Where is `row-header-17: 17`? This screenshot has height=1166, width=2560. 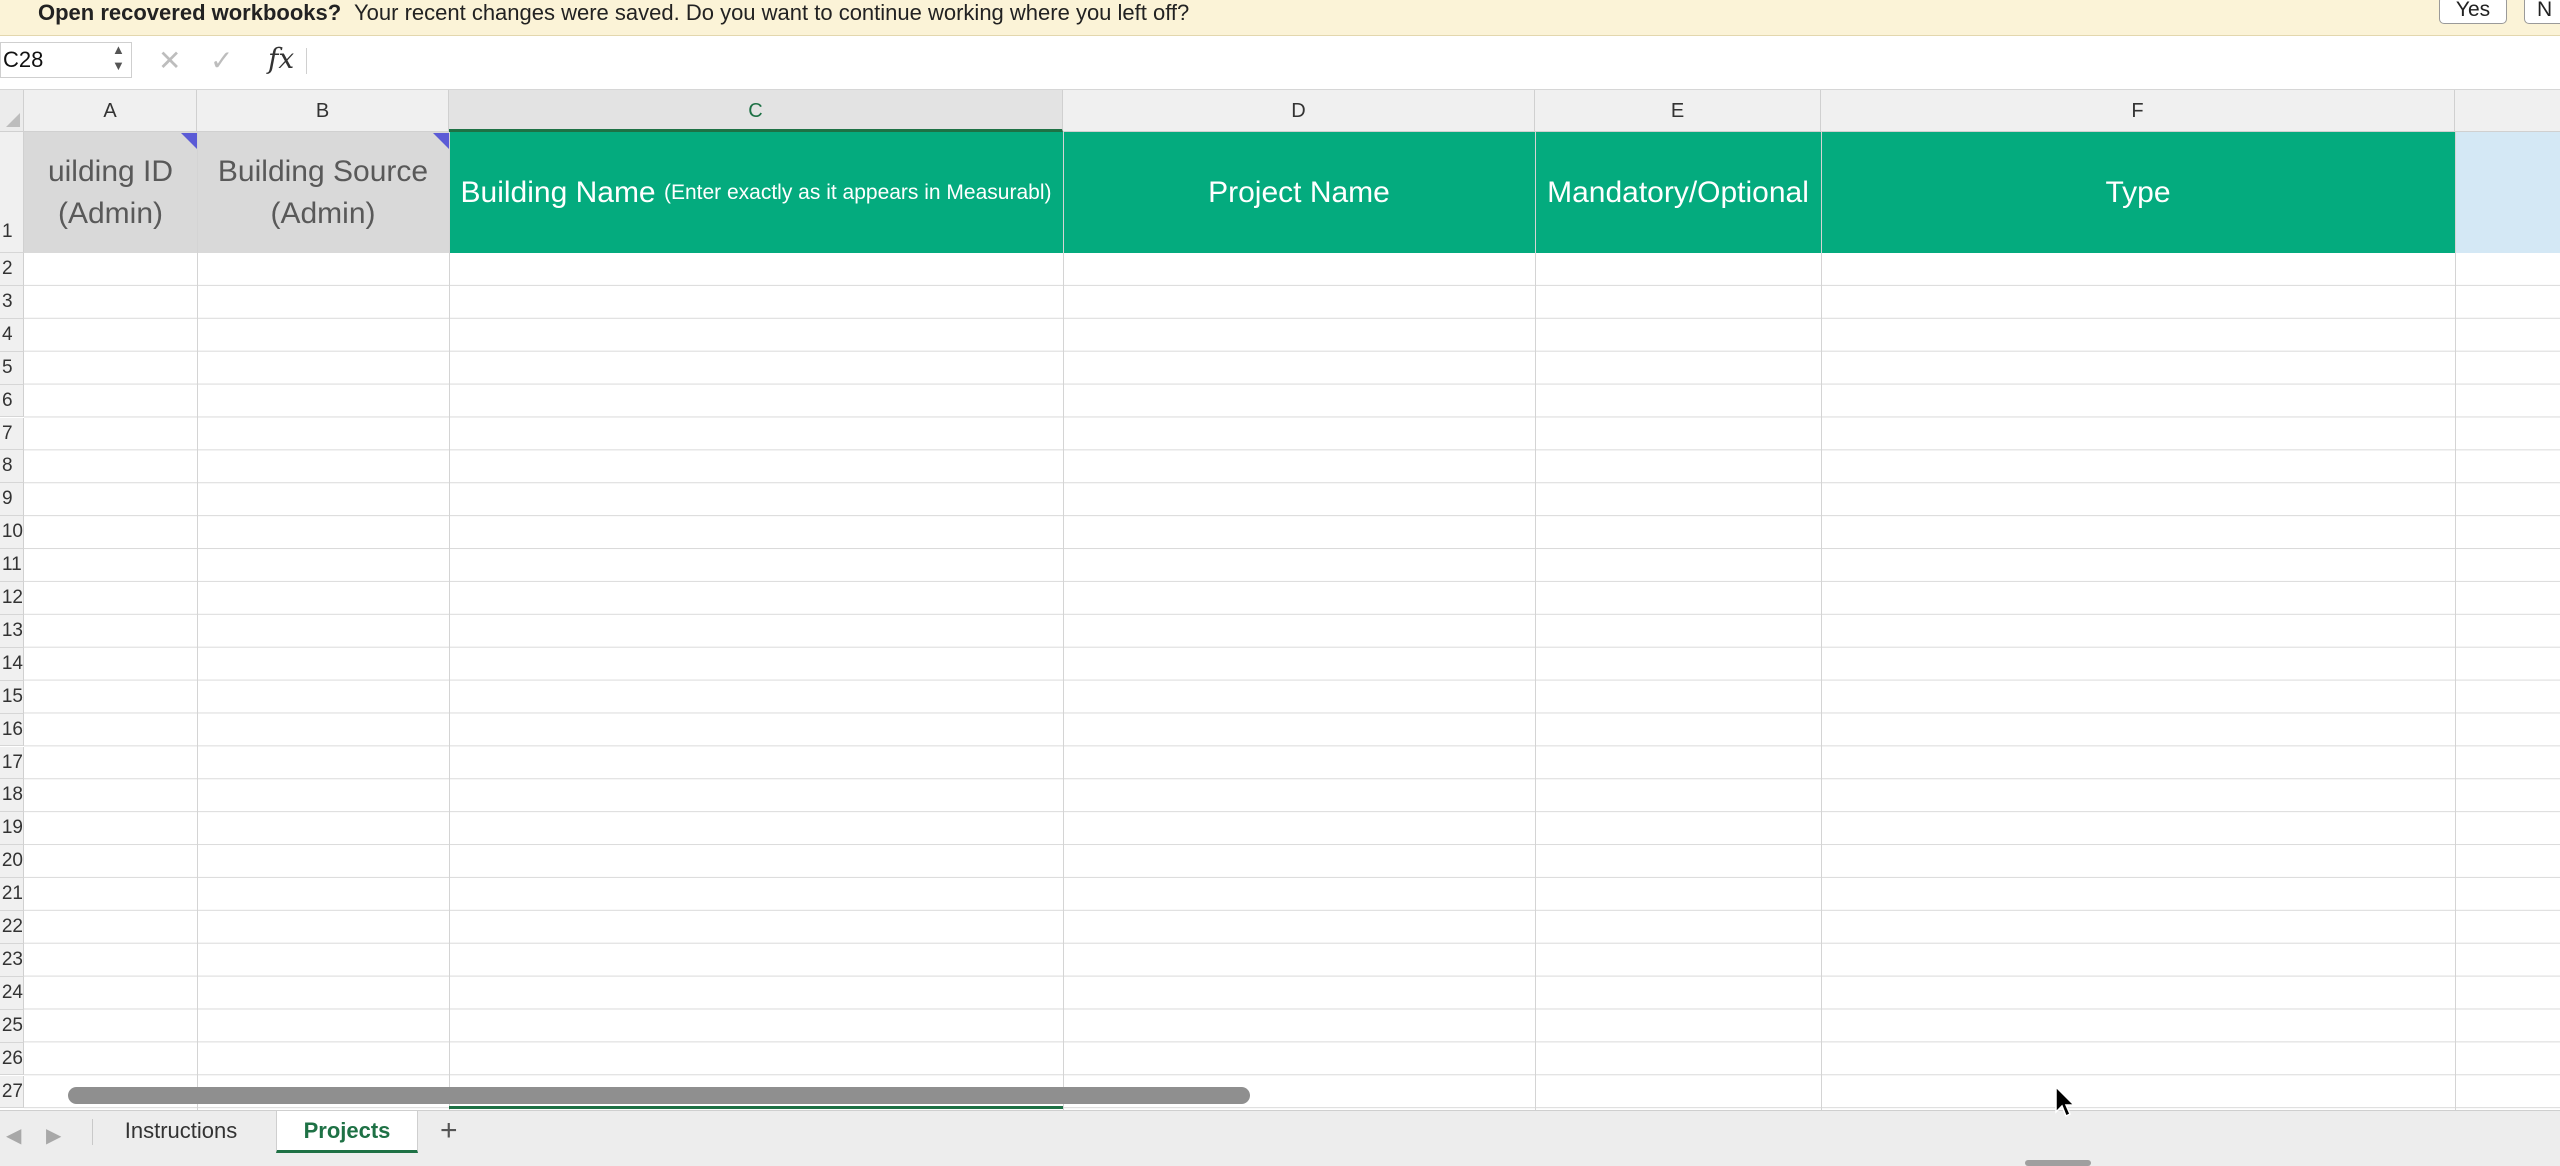 row-header-17: 17 is located at coordinates (12, 763).